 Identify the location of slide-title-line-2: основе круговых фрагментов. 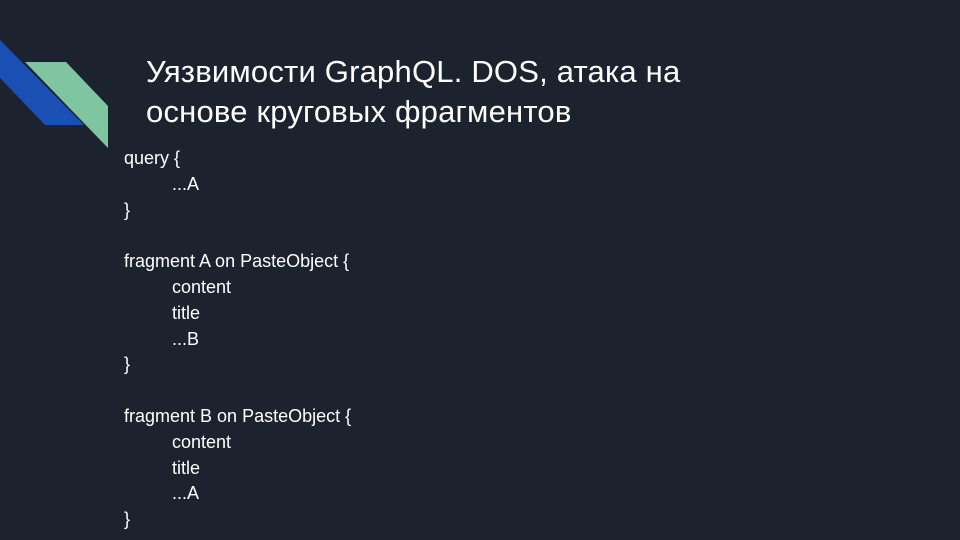
(359, 111).